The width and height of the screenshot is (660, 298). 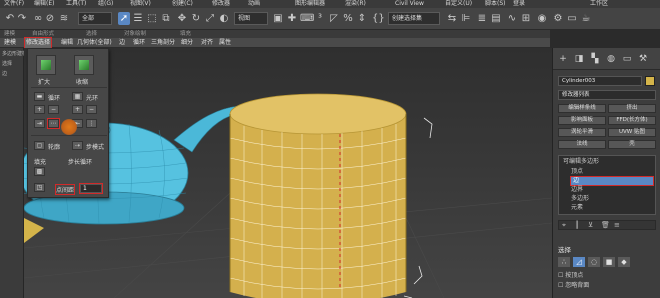 I want to click on modifier-button-shell: 壳, so click(x=632, y=144).